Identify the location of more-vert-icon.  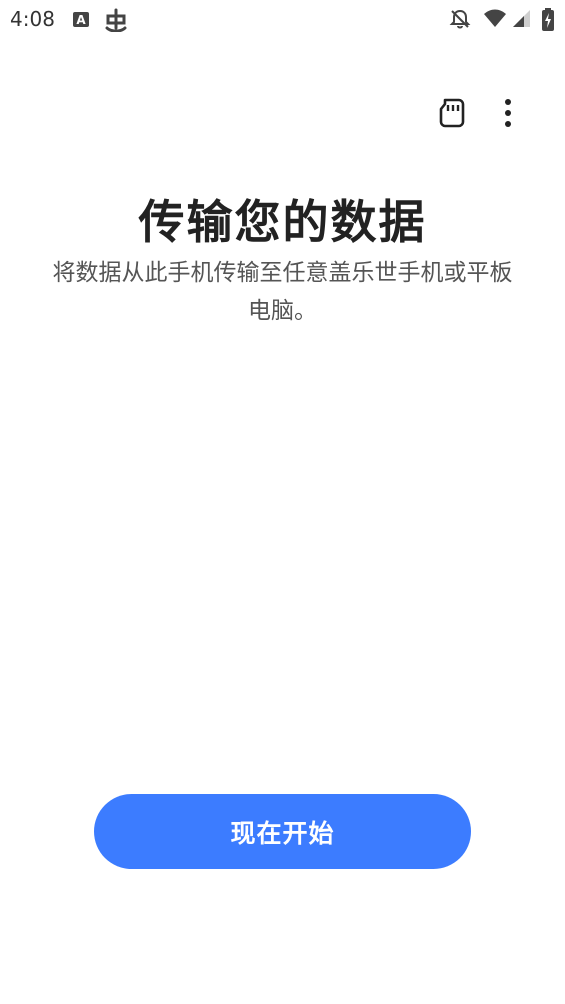
(508, 113).